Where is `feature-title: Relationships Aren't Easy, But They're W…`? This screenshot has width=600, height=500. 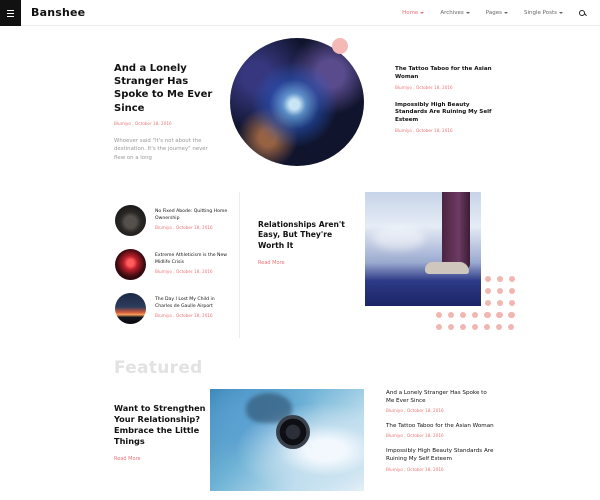
feature-title: Relationships Aren't Easy, But They're W… is located at coordinates (308, 235).